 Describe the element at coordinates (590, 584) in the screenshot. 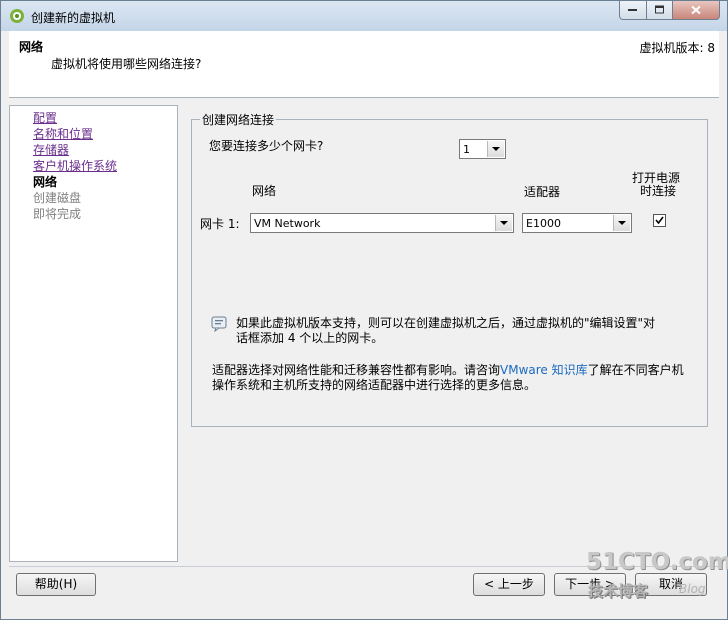

I see `next-button: 下一步 >` at that location.